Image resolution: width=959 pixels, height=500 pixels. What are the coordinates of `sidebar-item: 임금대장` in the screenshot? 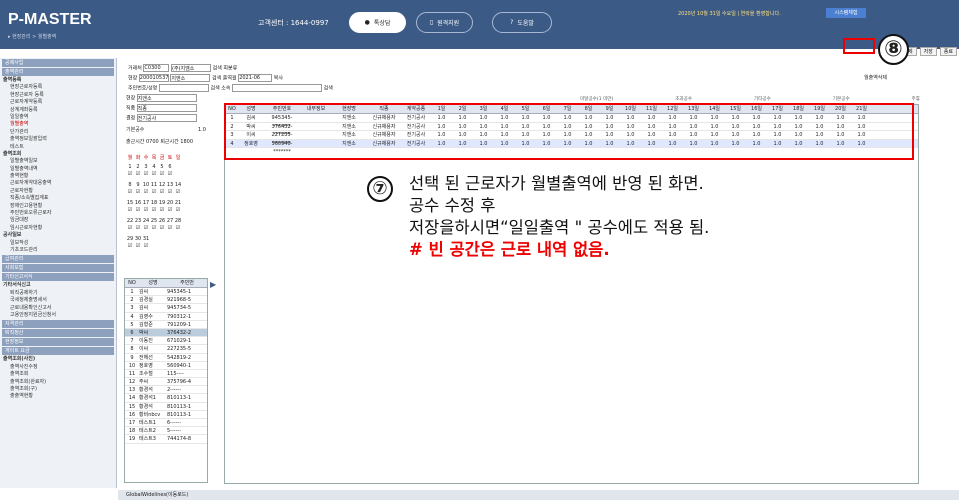 It's located at (58, 220).